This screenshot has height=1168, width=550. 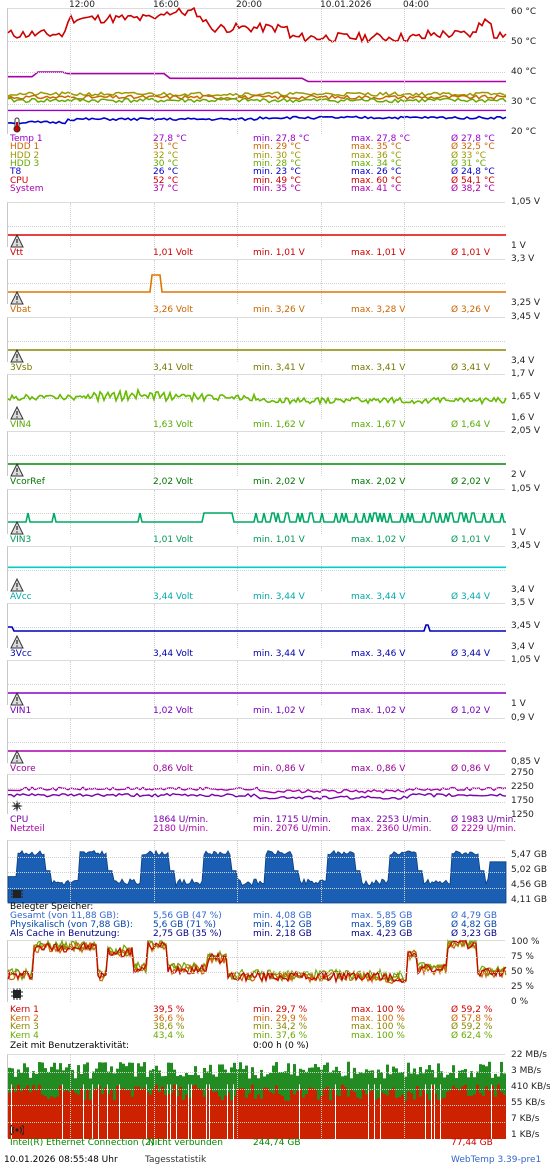 What do you see at coordinates (523, 603) in the screenshot?
I see `y-tick-top: 3,5 V` at bounding box center [523, 603].